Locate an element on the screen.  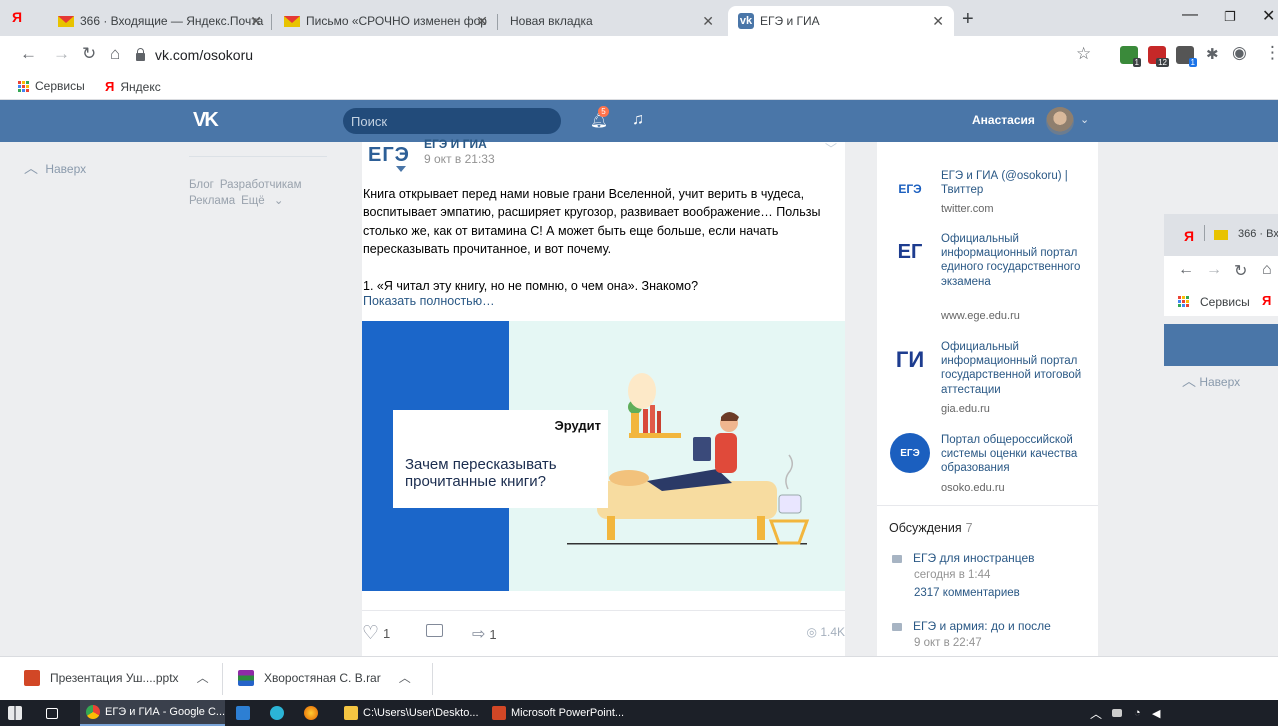
chevron-down-icon: ⌄ is located at coordinates (1084, 119).